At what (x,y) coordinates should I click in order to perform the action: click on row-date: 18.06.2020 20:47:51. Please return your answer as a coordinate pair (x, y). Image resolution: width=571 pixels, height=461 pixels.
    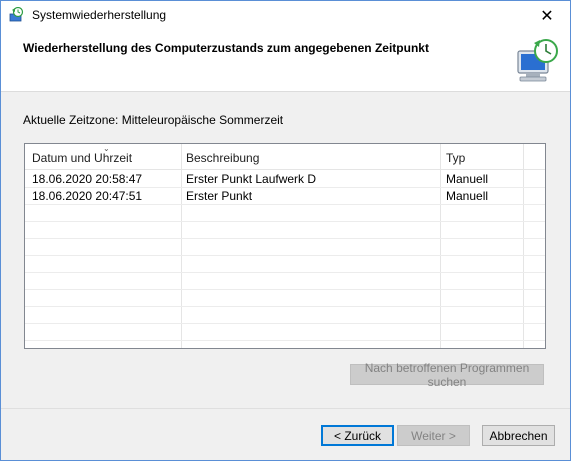
    Looking at the image, I should click on (87, 196).